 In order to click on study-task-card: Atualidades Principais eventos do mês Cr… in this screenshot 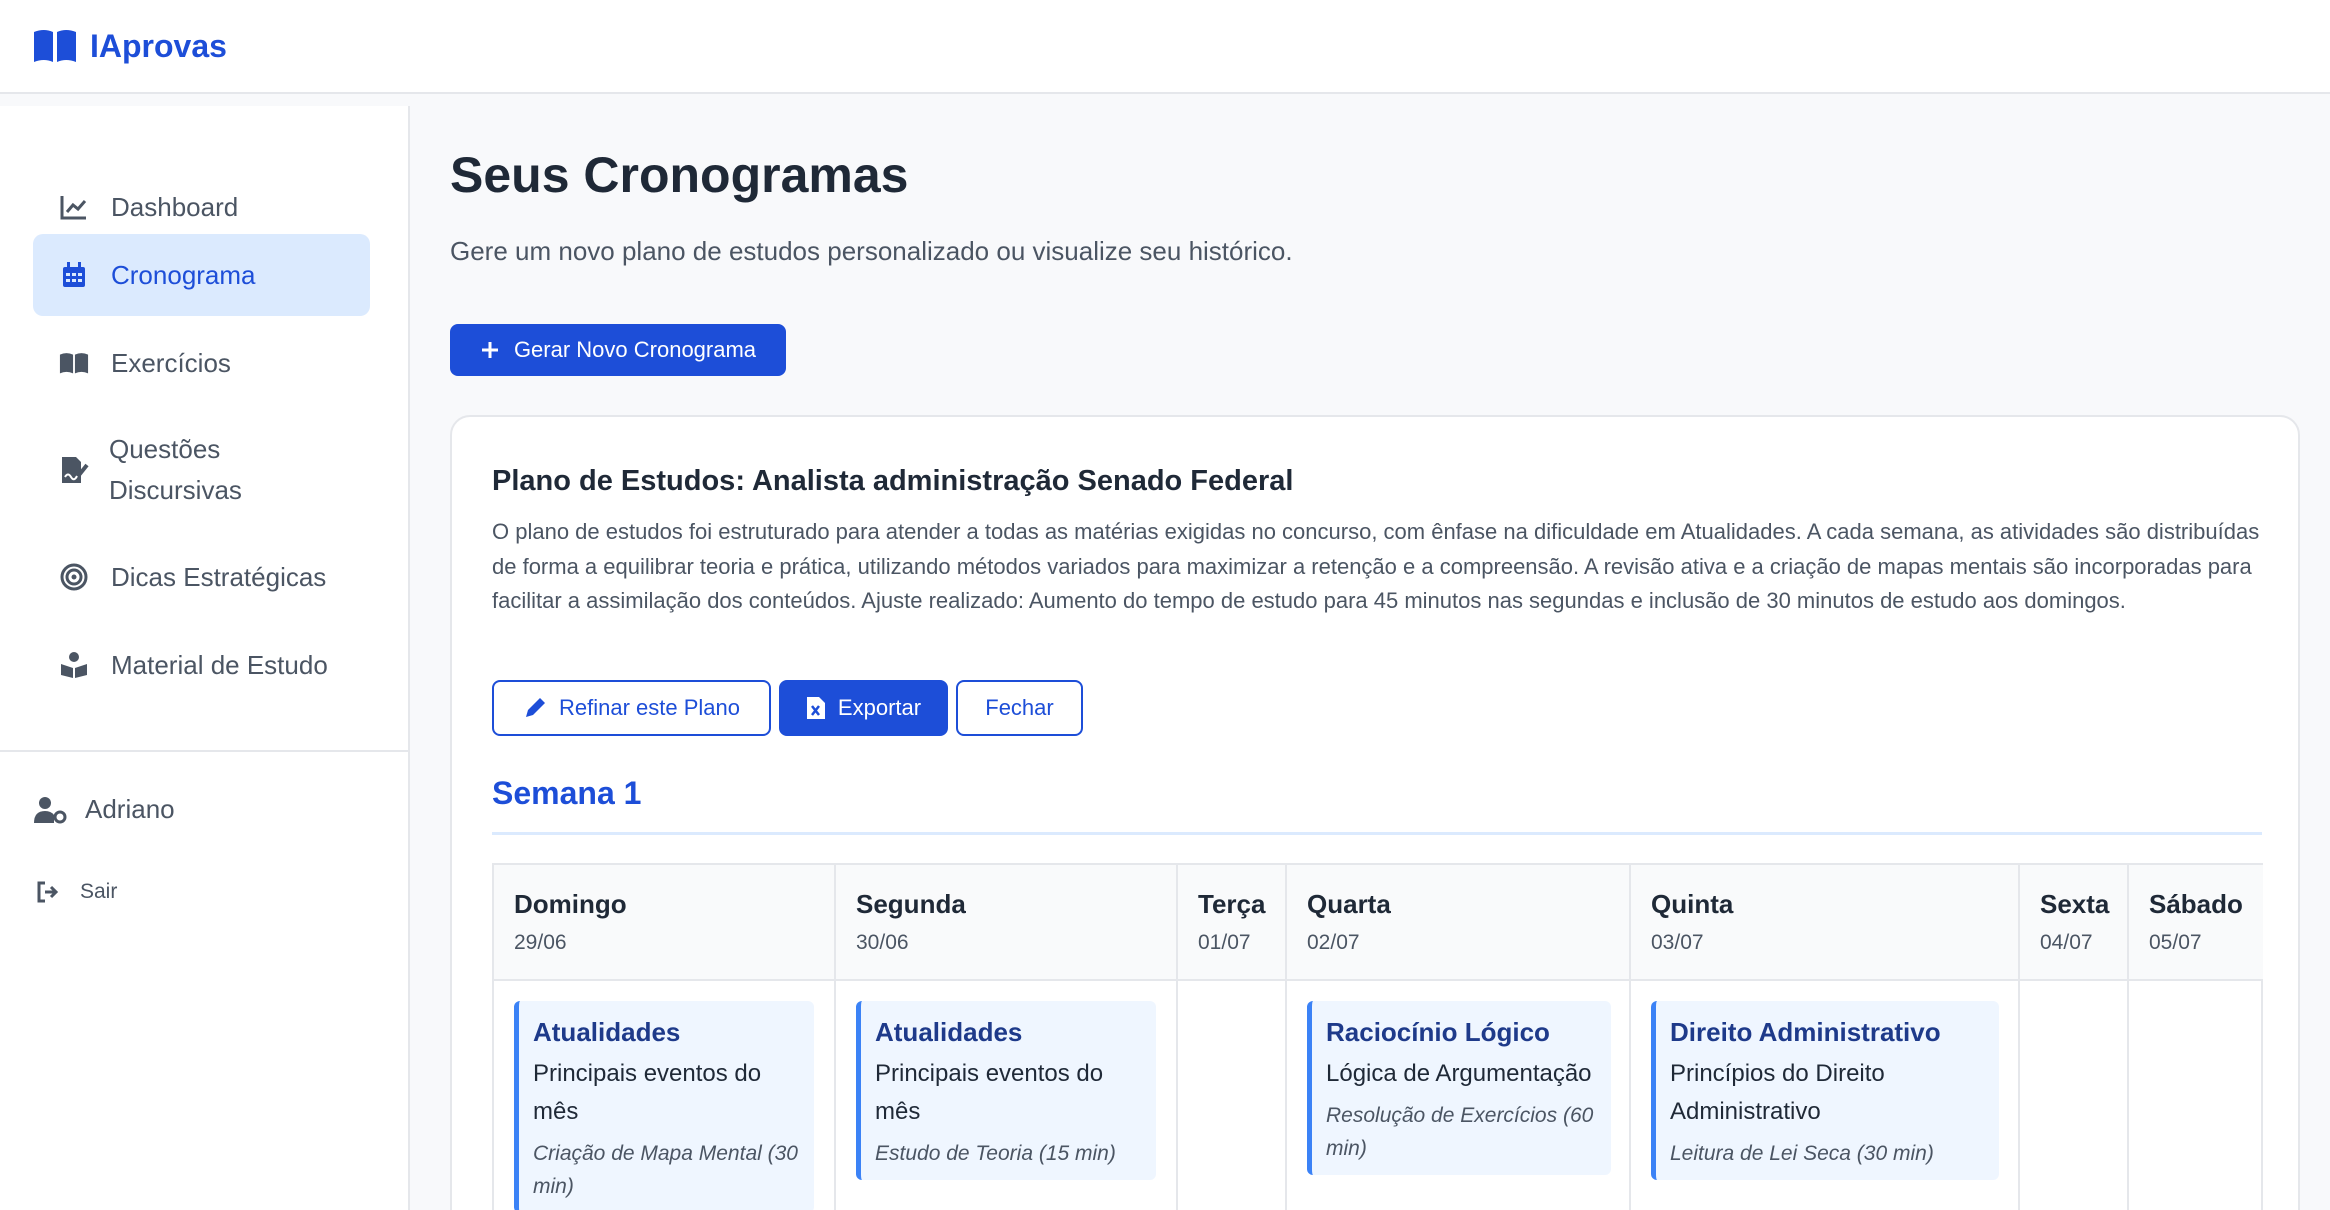, I will do `click(664, 1105)`.